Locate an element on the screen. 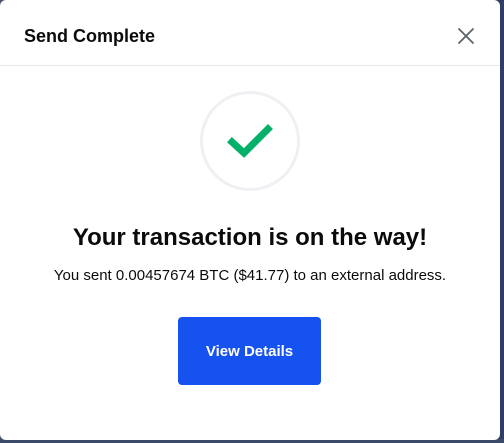  close-icon is located at coordinates (466, 36).